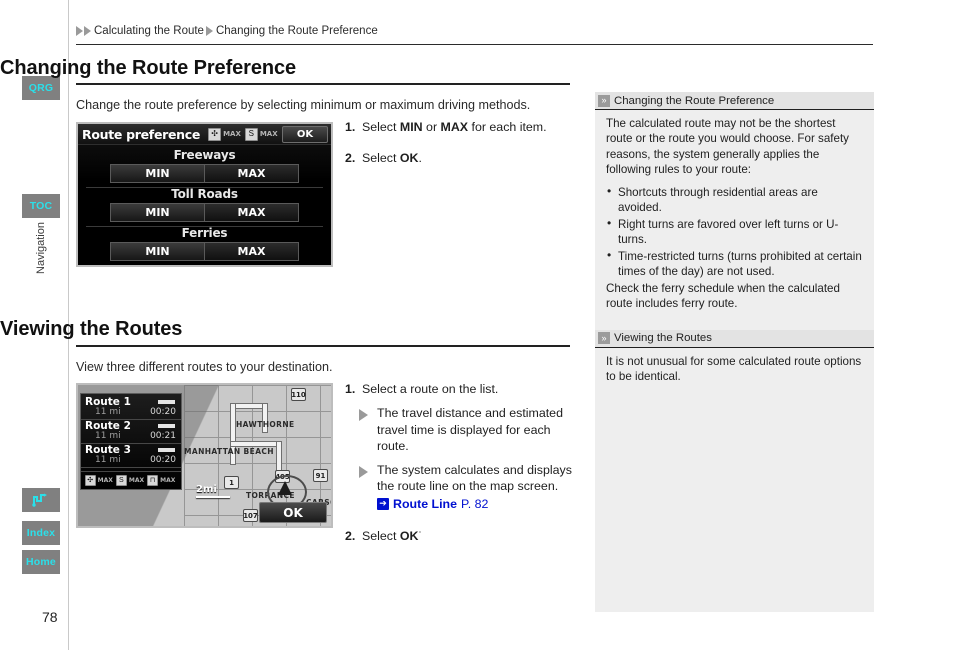 Image resolution: width=954 pixels, height=650 pixels. I want to click on step-item: 2. Select OK˙, so click(459, 536).